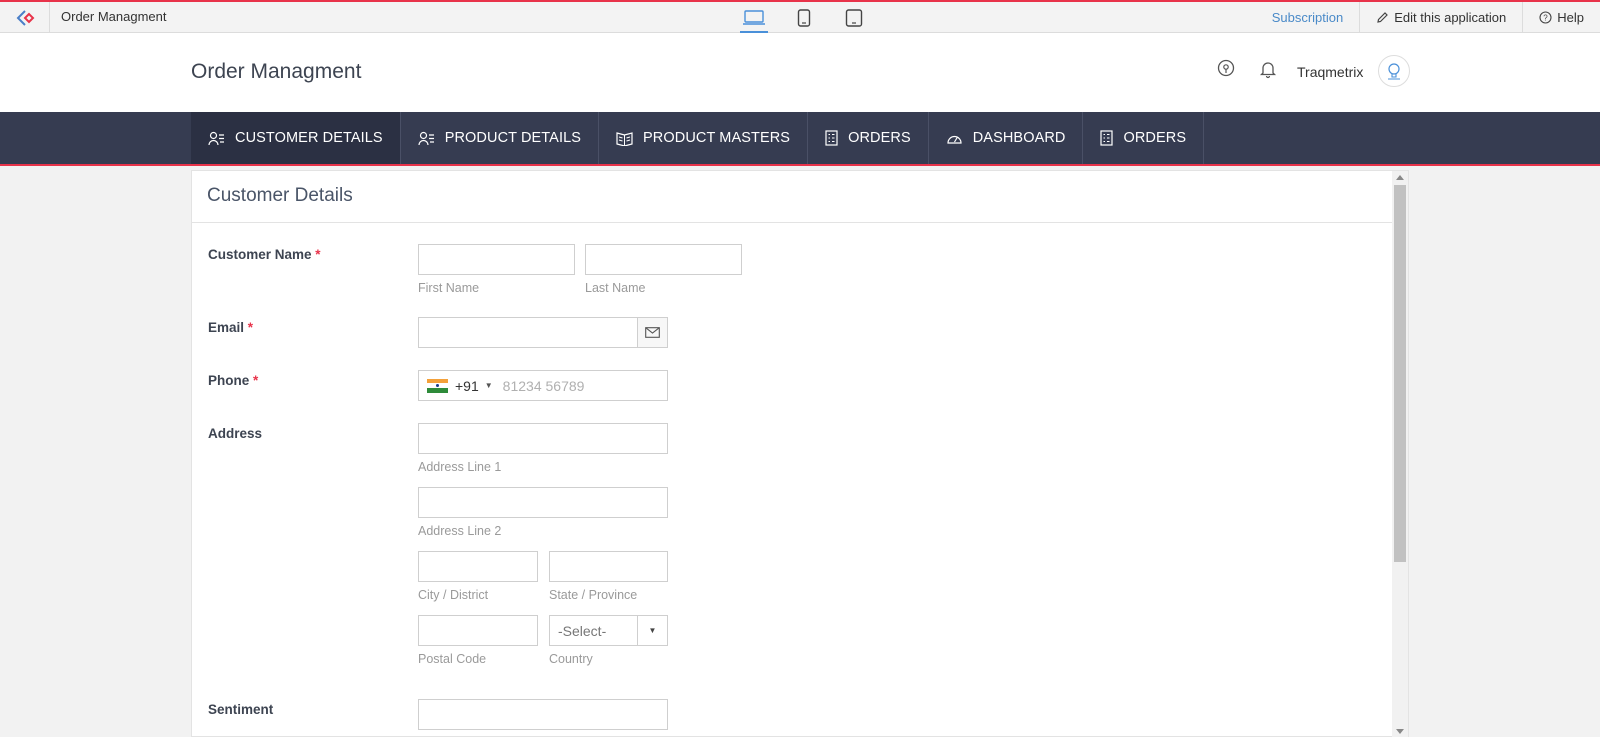  I want to click on subscription-link: Subscription, so click(1308, 17).